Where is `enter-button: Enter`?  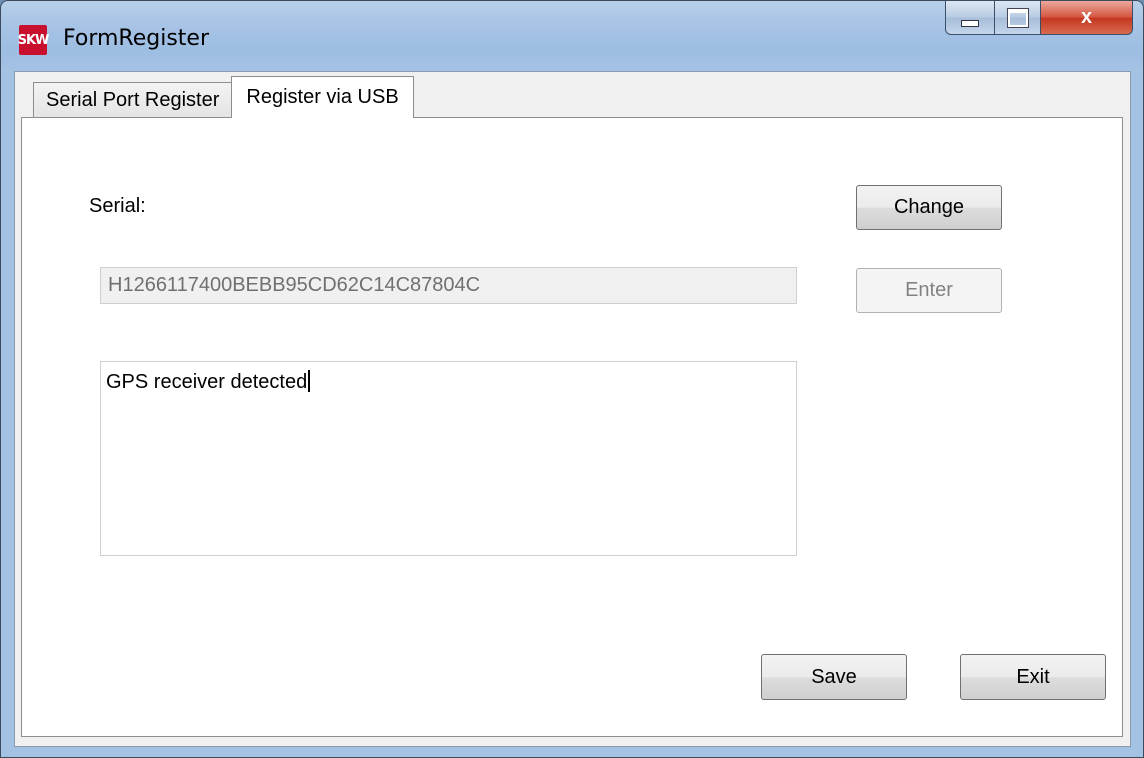
enter-button: Enter is located at coordinates (929, 290).